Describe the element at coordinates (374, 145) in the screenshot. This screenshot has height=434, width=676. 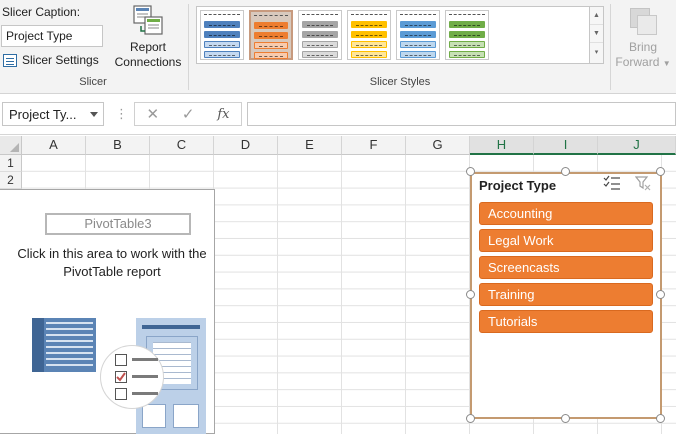
I see `column-header-f: F` at that location.